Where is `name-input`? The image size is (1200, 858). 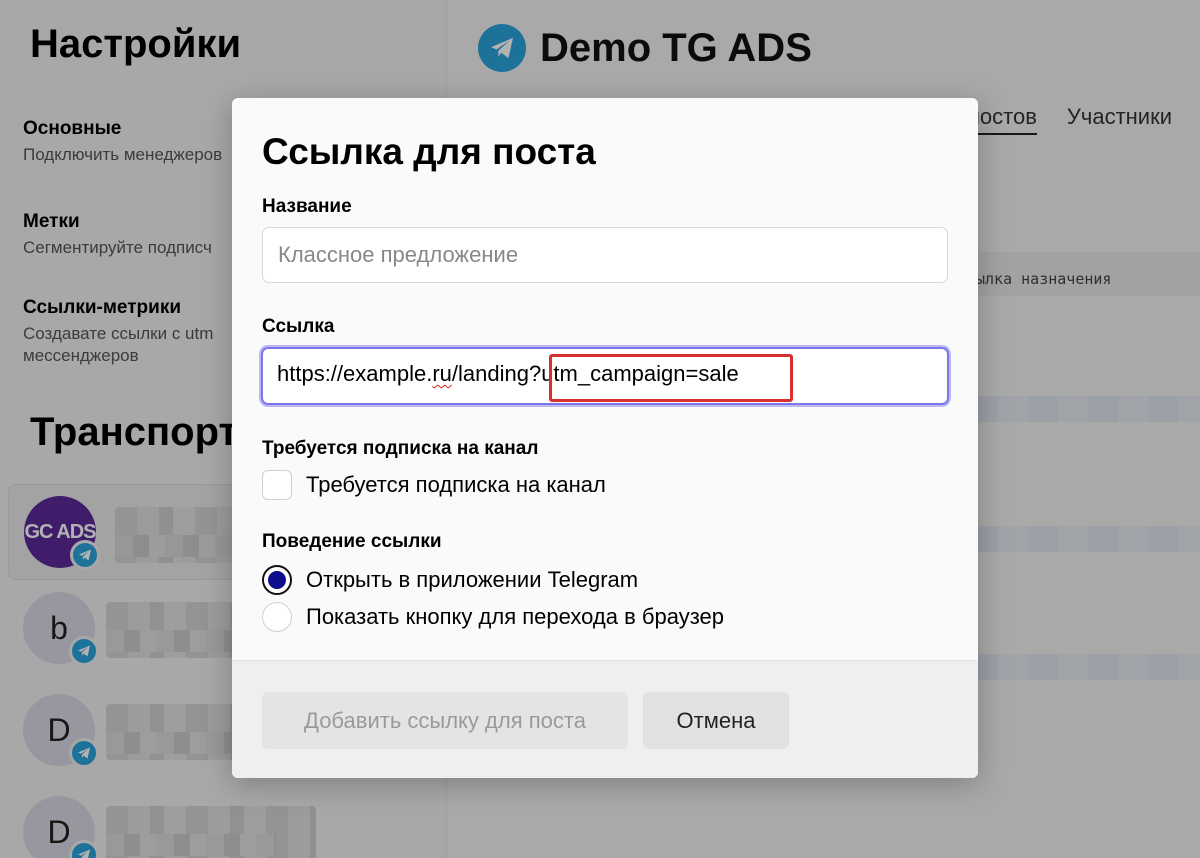
name-input is located at coordinates (605, 255).